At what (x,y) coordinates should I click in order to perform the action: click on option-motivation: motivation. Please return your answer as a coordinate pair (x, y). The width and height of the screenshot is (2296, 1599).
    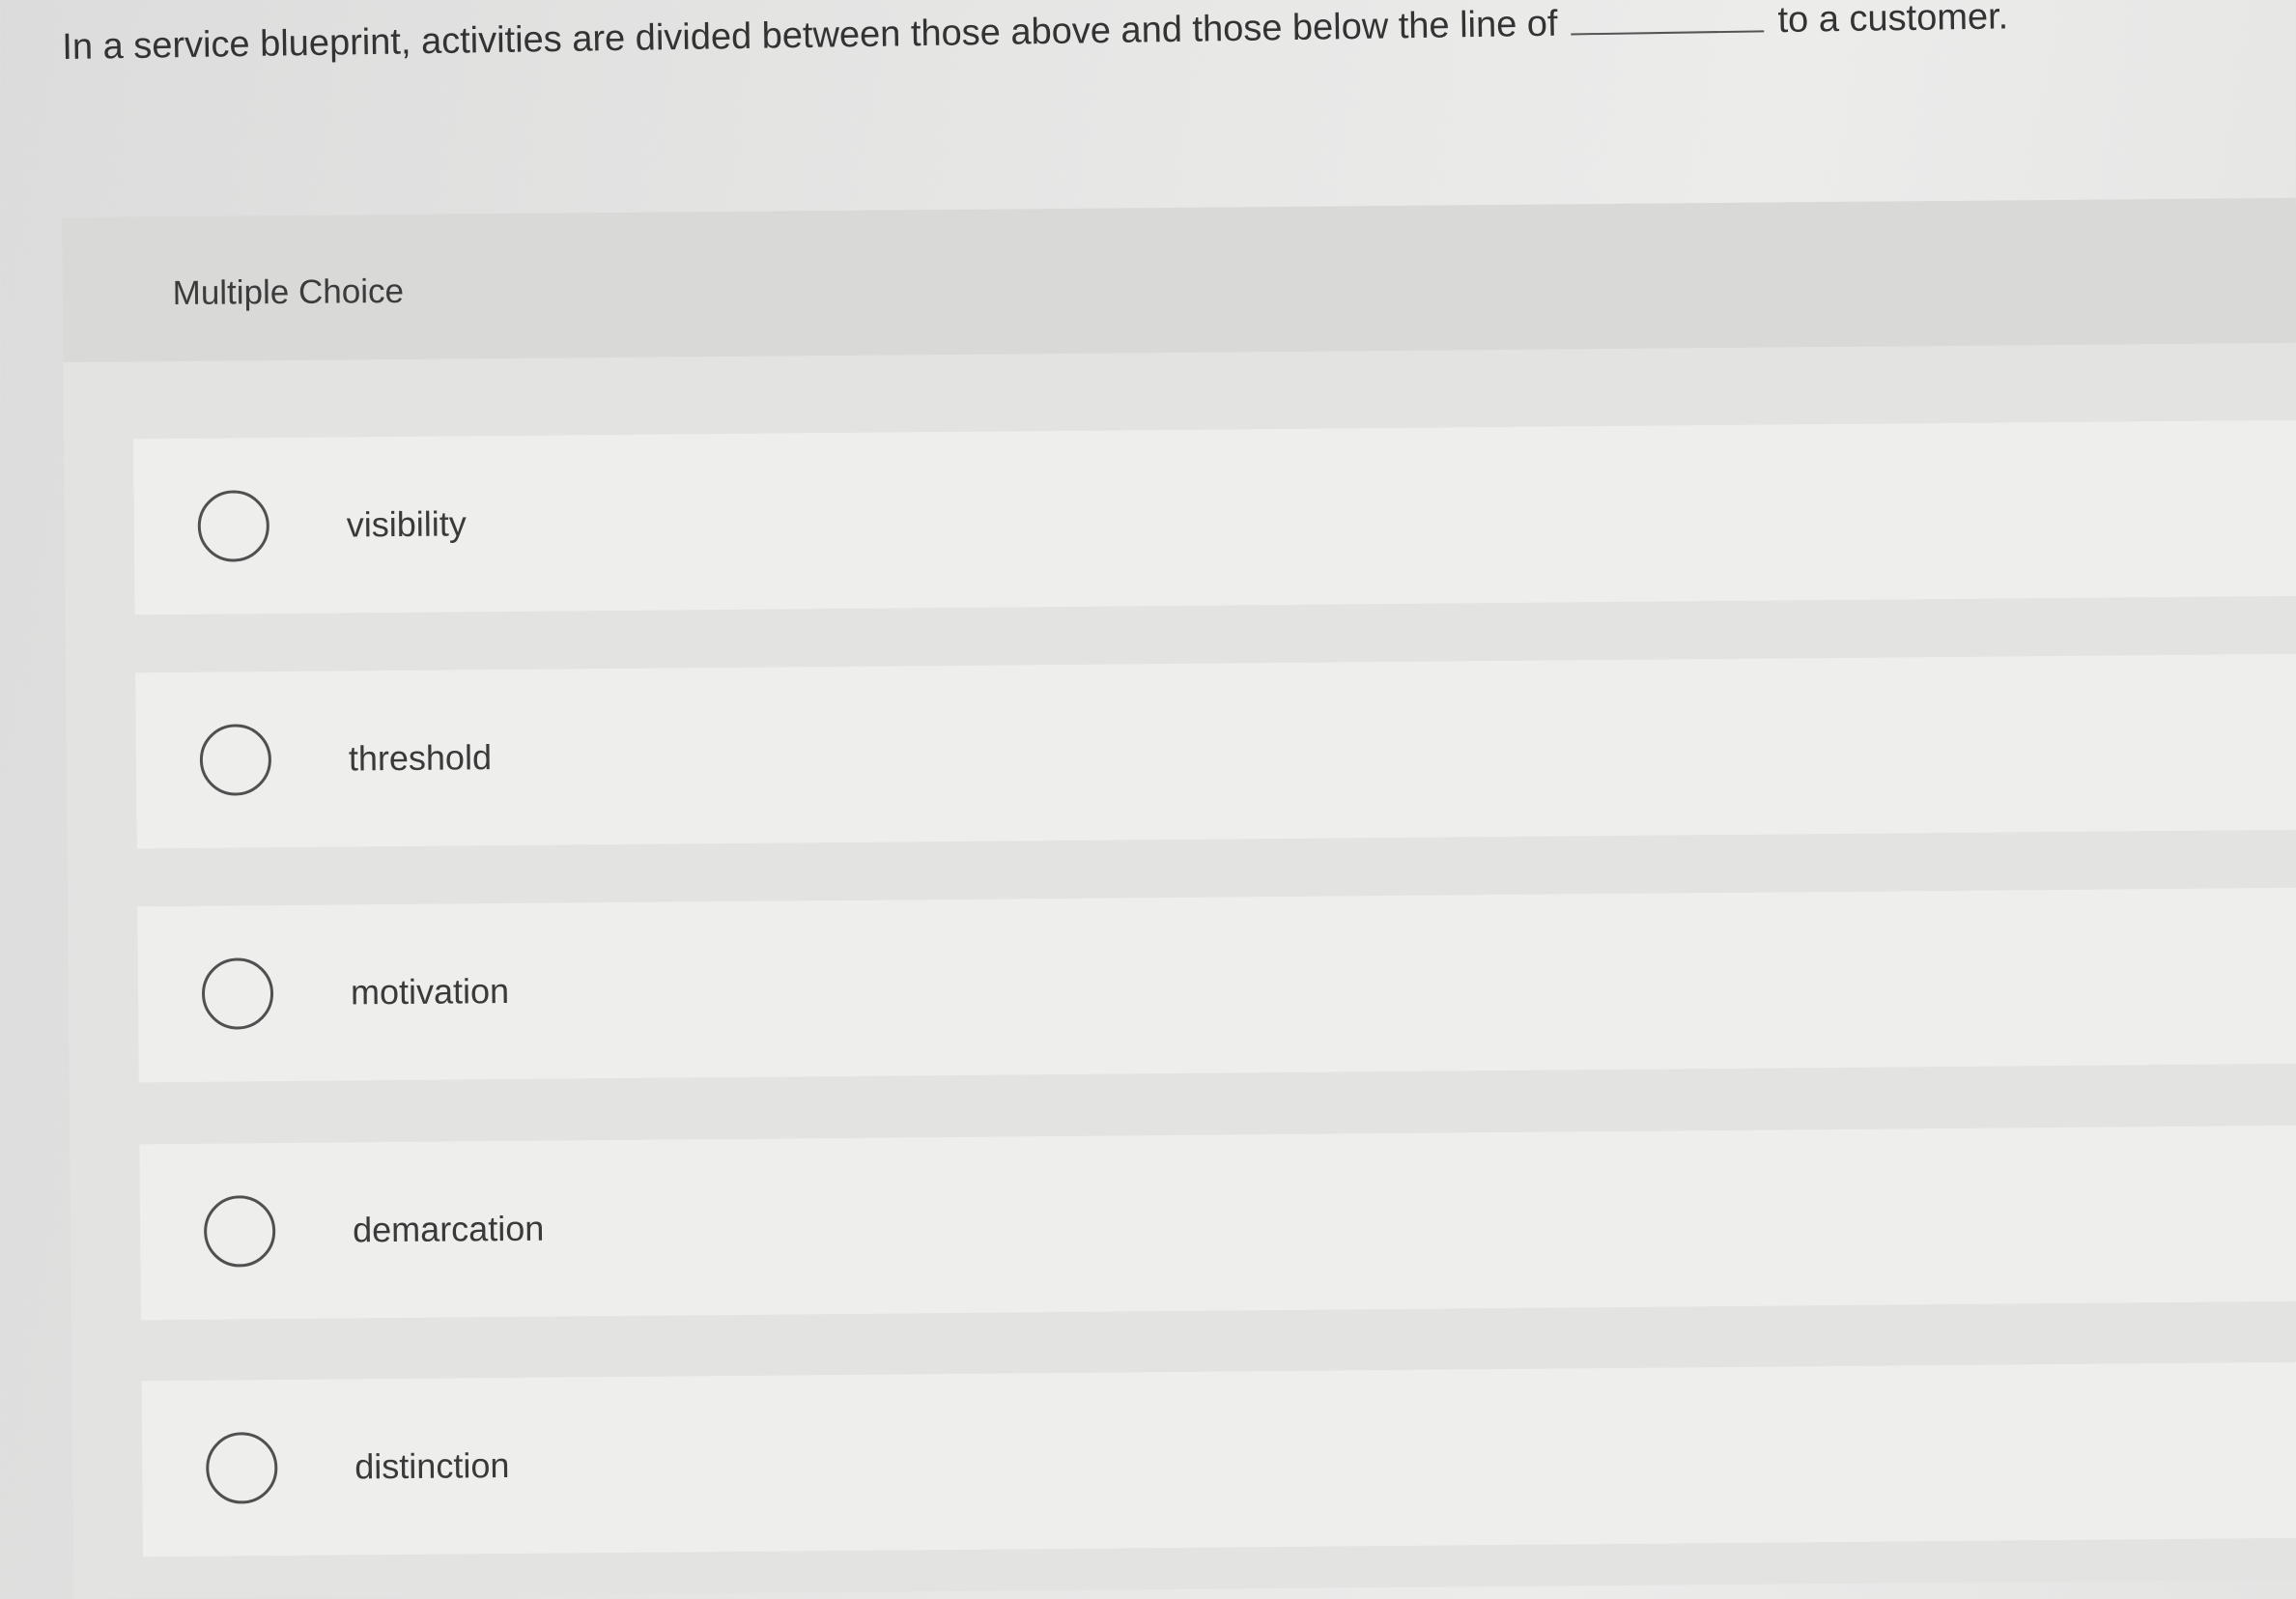
    Looking at the image, I should click on (1216, 985).